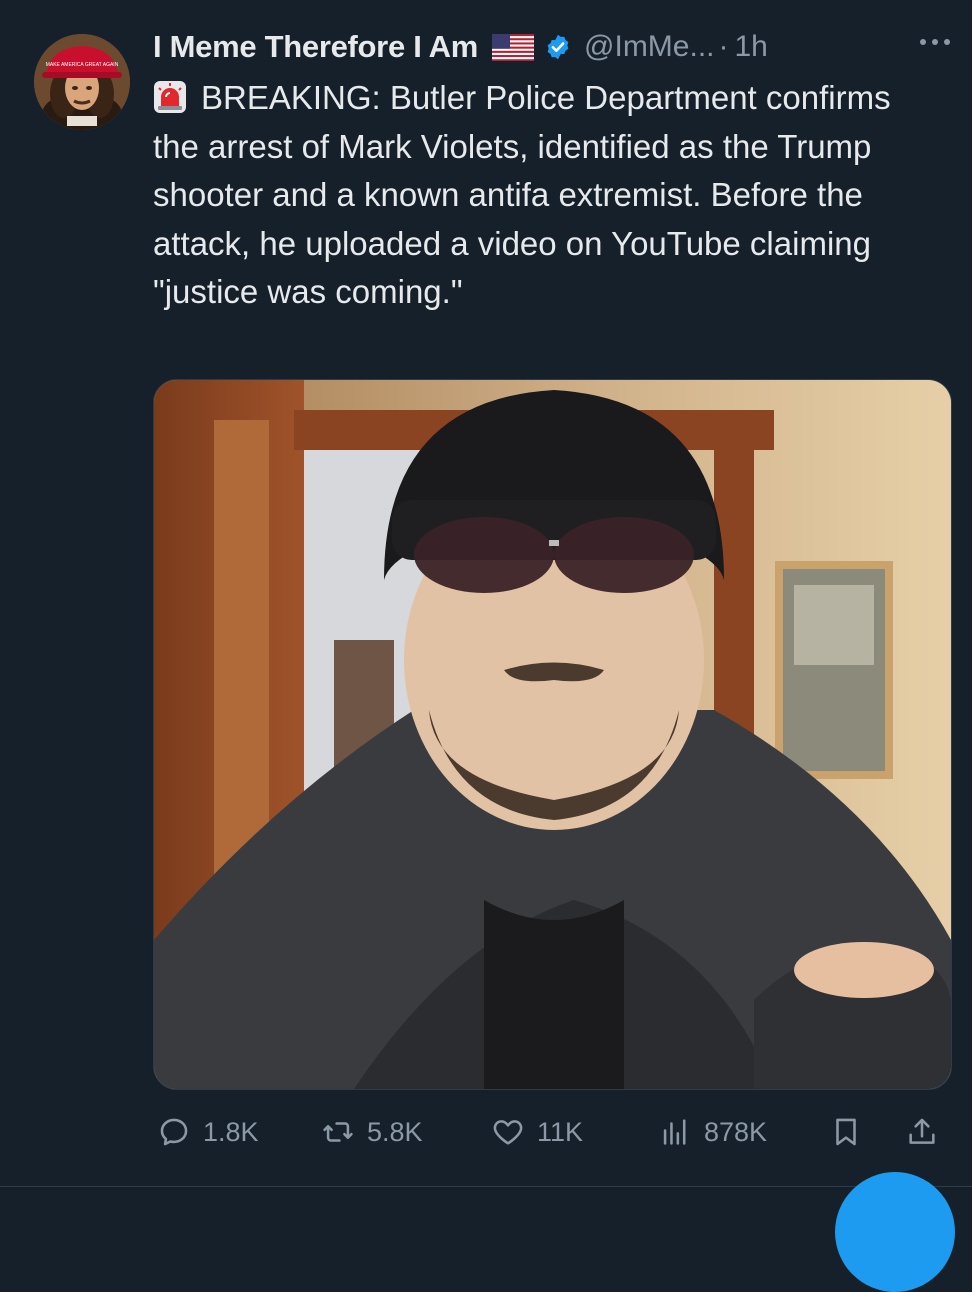 The image size is (972, 1292). I want to click on like-count: 11K, so click(560, 1131).